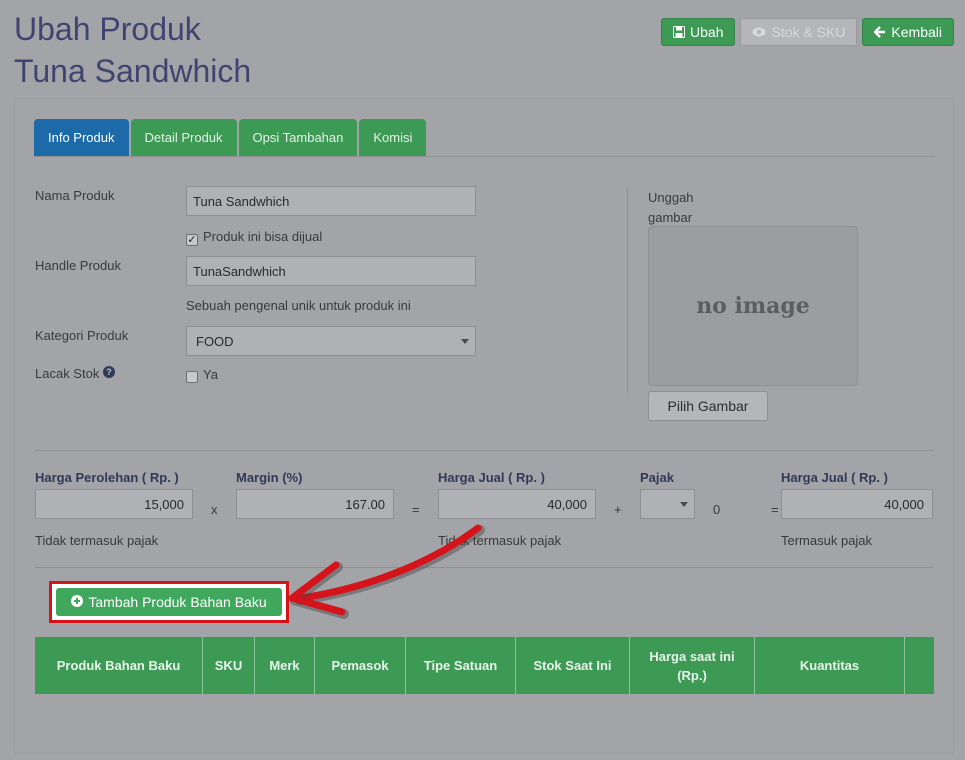 The image size is (965, 760). What do you see at coordinates (298, 137) in the screenshot?
I see `tab-opsi-tambahan: Opsi Tambahan` at bounding box center [298, 137].